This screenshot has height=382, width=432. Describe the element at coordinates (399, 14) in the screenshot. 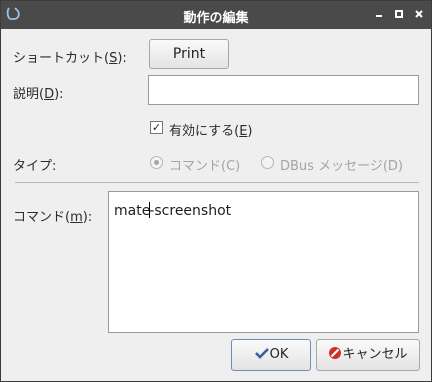

I see `maximize-icon` at that location.